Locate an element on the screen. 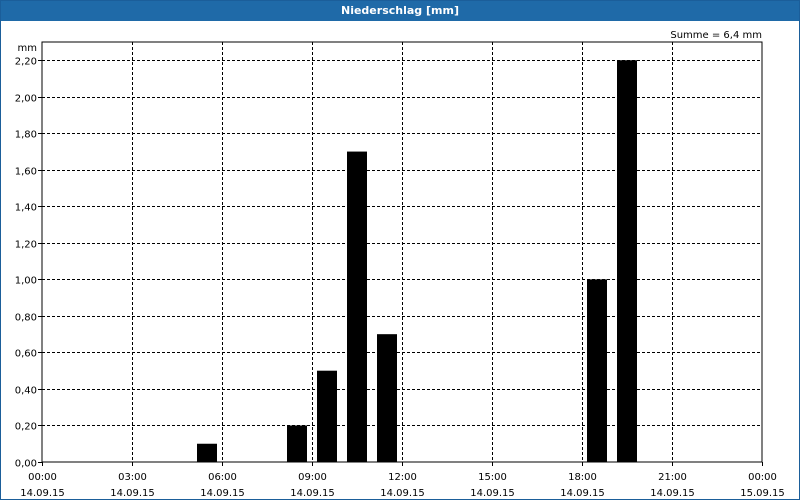 The image size is (800, 501). x-tick-time-label: 09:00 is located at coordinates (312, 477).